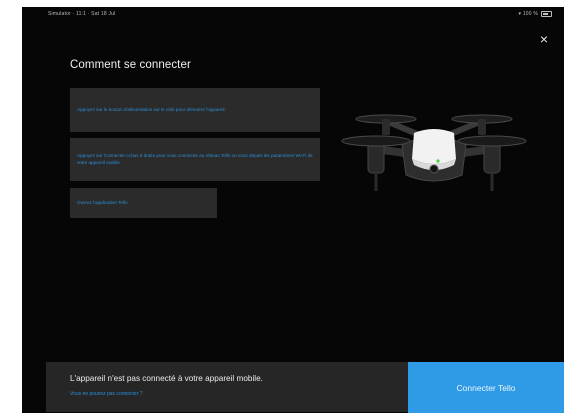 The image size is (585, 413). Describe the element at coordinates (130, 65) in the screenshot. I see `page-title: Comment se connecter` at that location.